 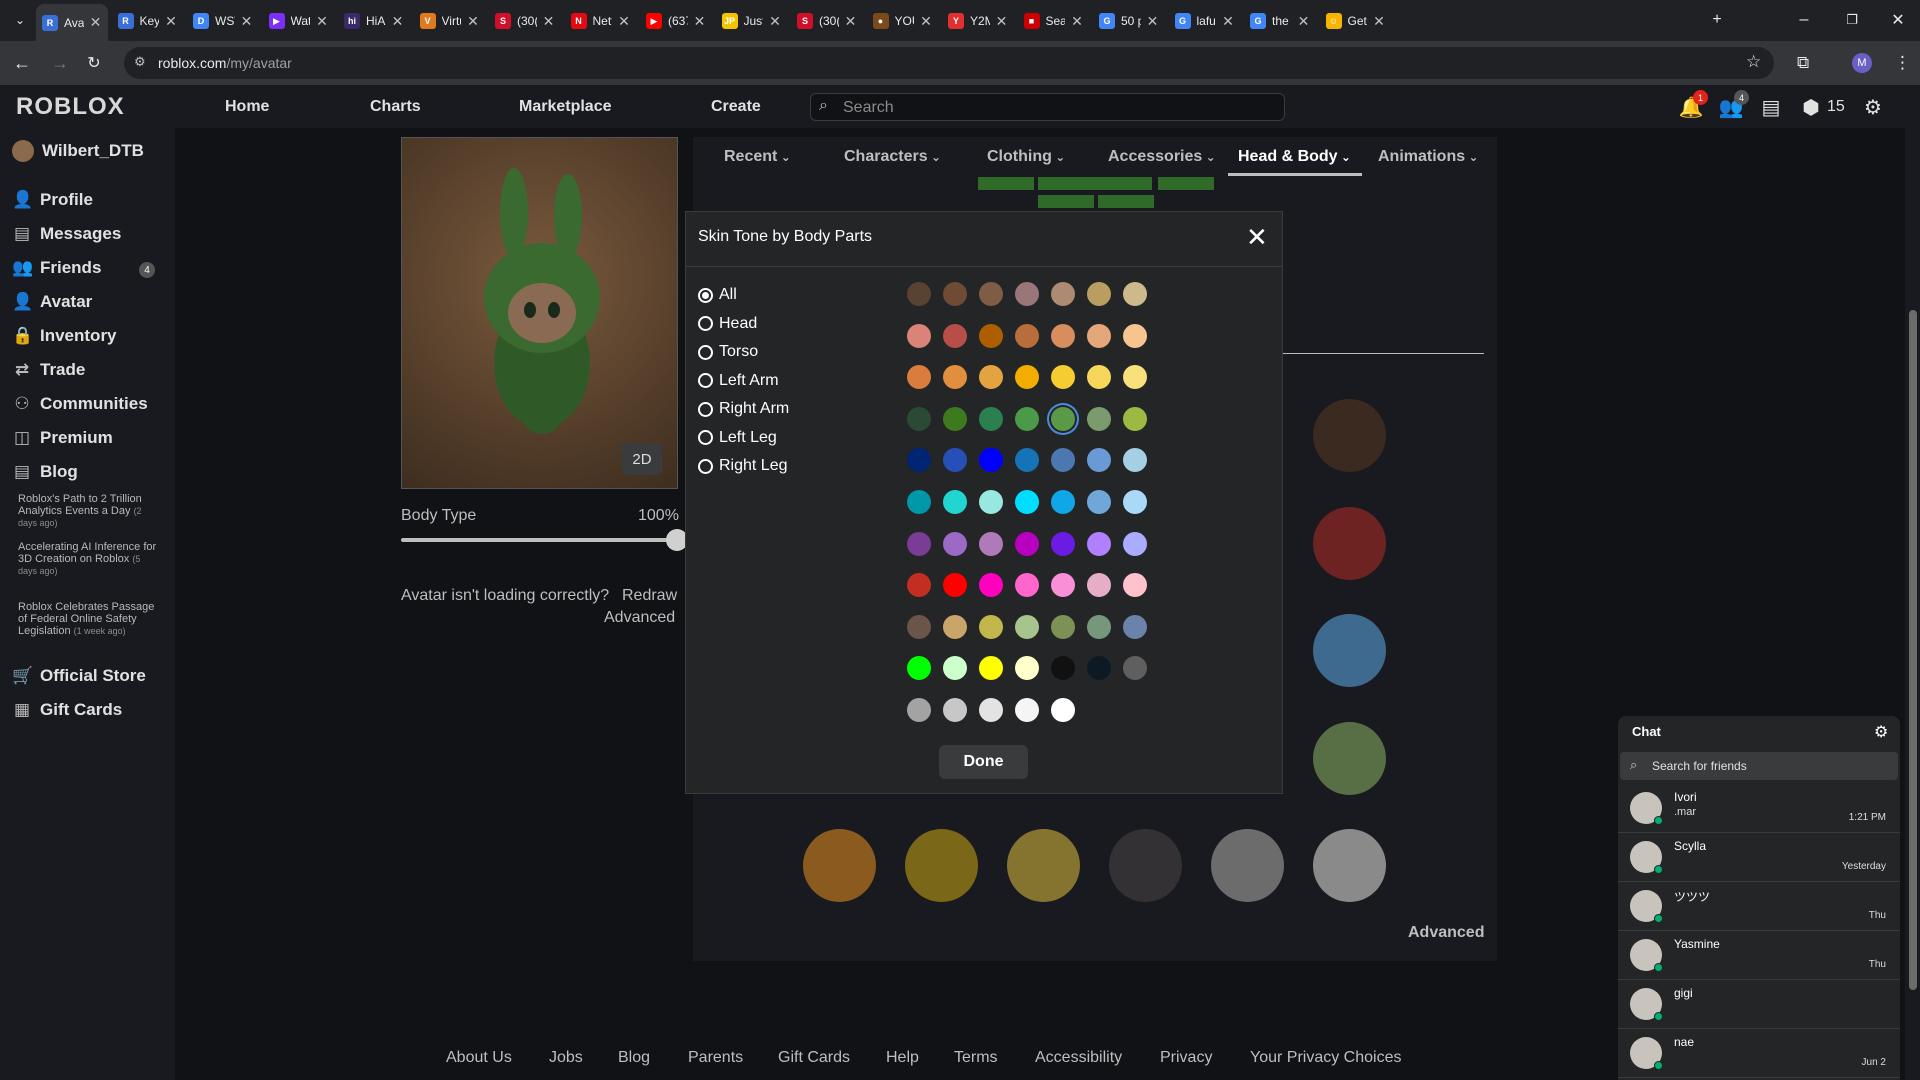 What do you see at coordinates (148, 21) in the screenshot?
I see `browser-tab: R Key ✕` at bounding box center [148, 21].